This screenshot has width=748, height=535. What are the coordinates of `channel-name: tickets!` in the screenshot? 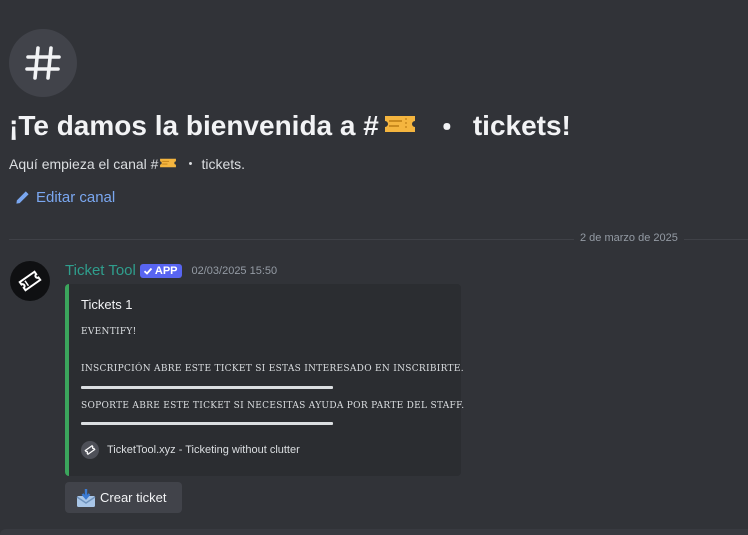 It's located at (521, 125).